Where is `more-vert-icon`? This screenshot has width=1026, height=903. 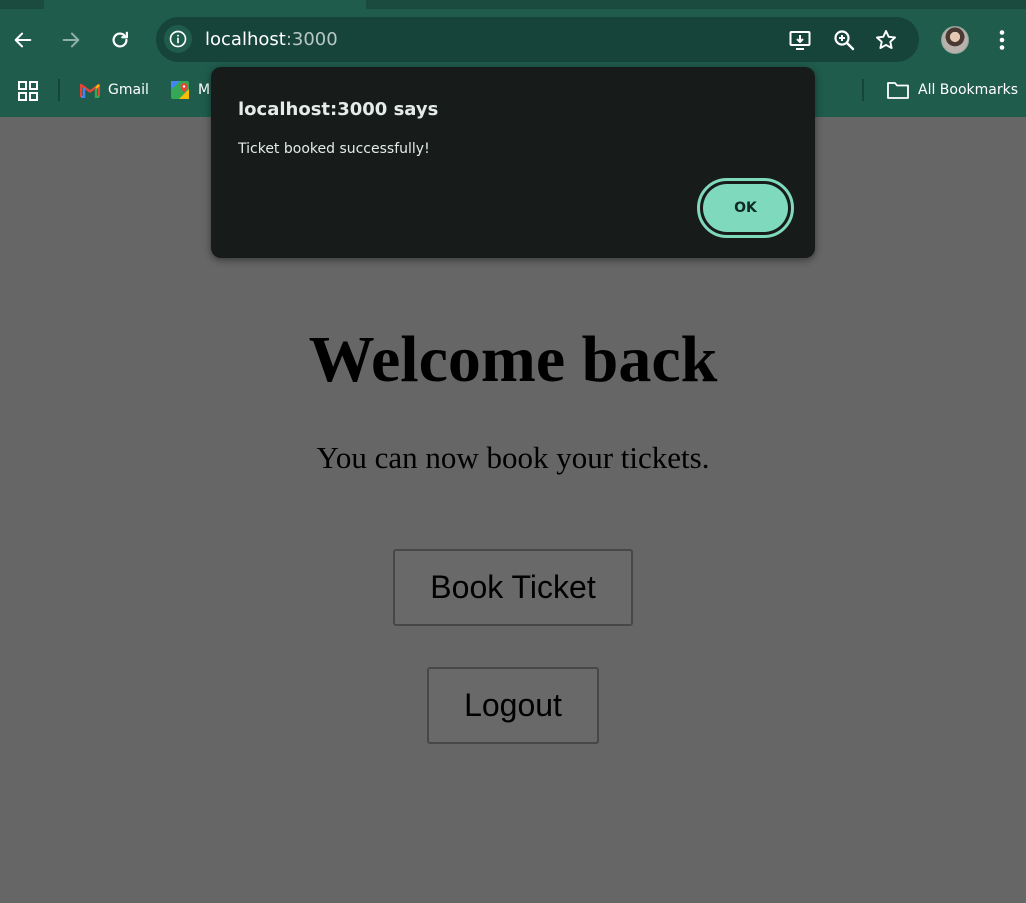 more-vert-icon is located at coordinates (1002, 40).